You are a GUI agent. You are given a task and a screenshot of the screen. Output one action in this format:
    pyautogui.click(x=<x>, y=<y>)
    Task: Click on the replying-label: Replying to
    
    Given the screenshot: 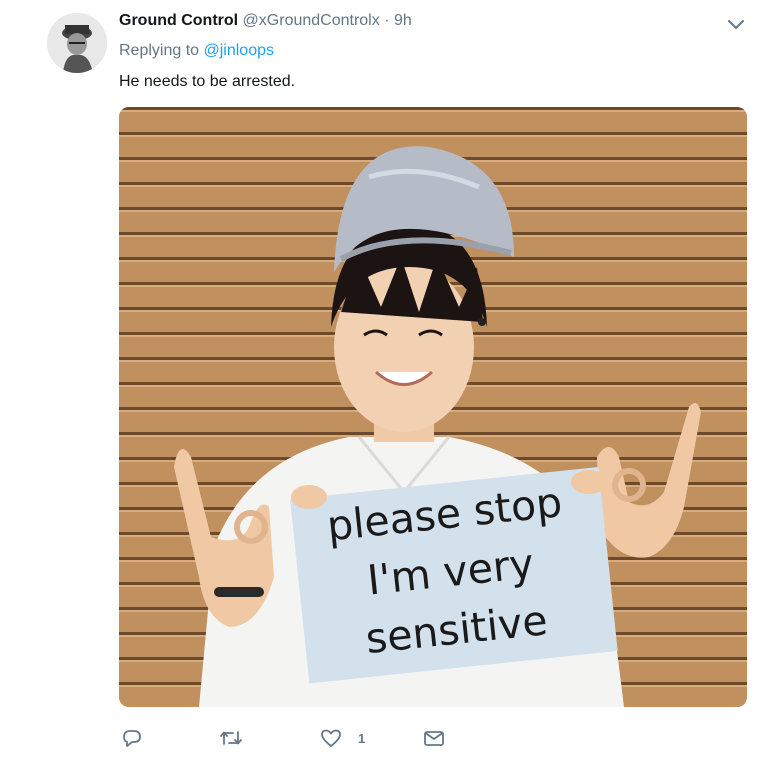 What is the action you would take?
    pyautogui.click(x=159, y=50)
    